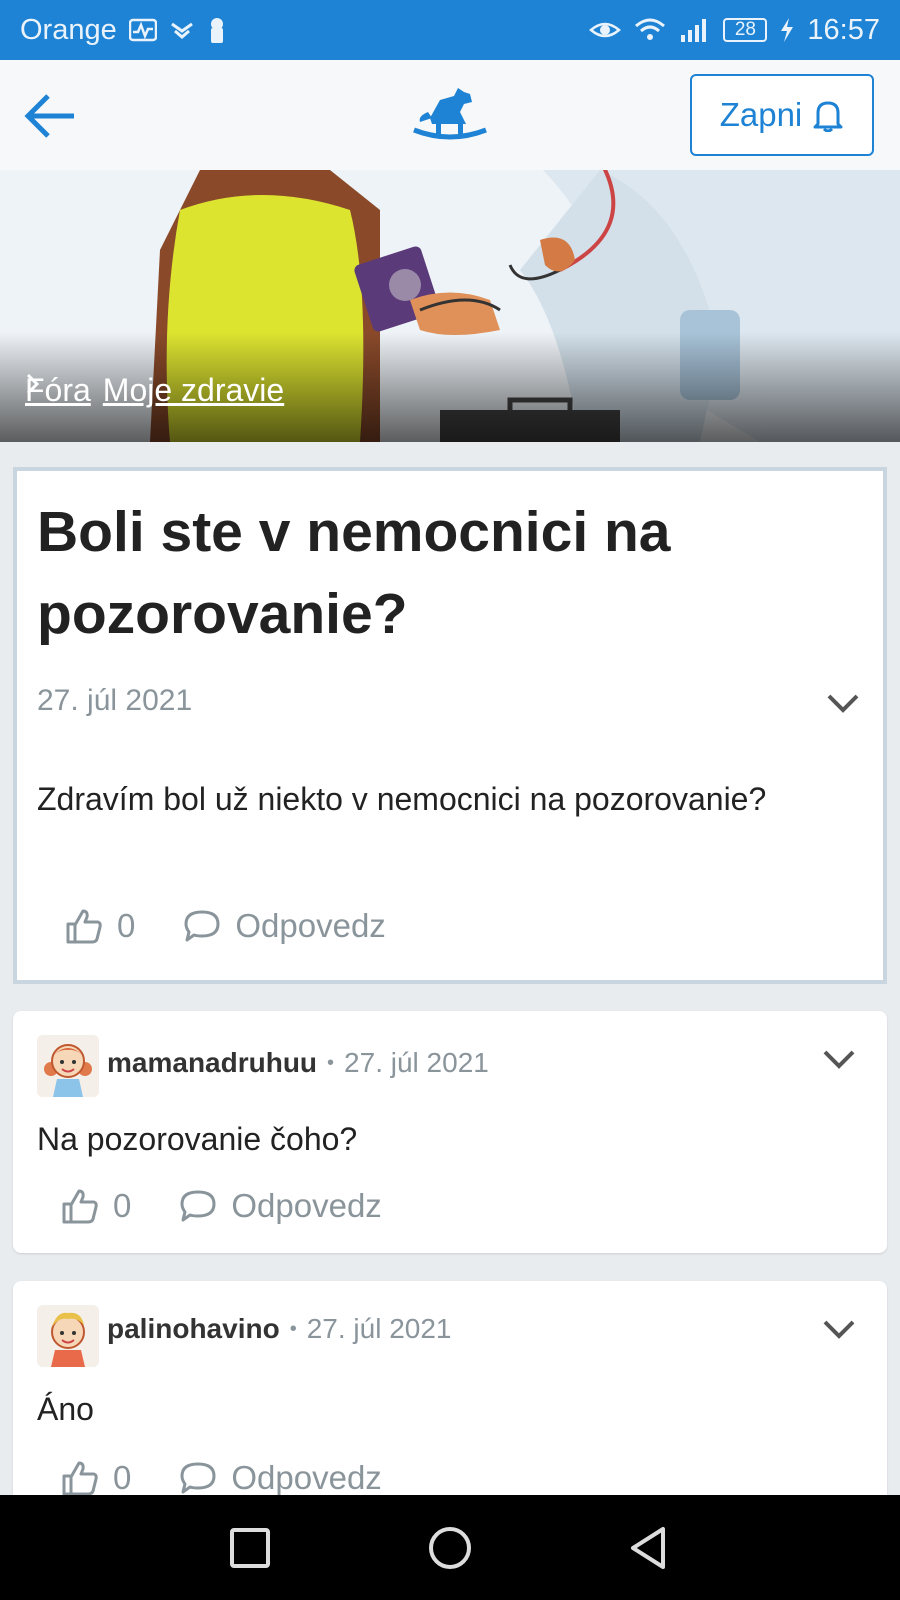 The width and height of the screenshot is (900, 1600). Describe the element at coordinates (217, 30) in the screenshot. I see `keyhole-icon` at that location.